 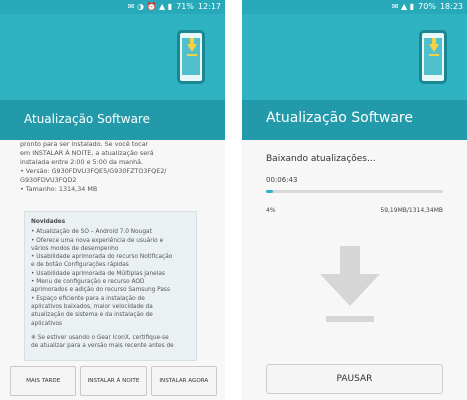 What do you see at coordinates (411, 210) in the screenshot?
I see `download-size: 59,19MB/1314,34MB` at bounding box center [411, 210].